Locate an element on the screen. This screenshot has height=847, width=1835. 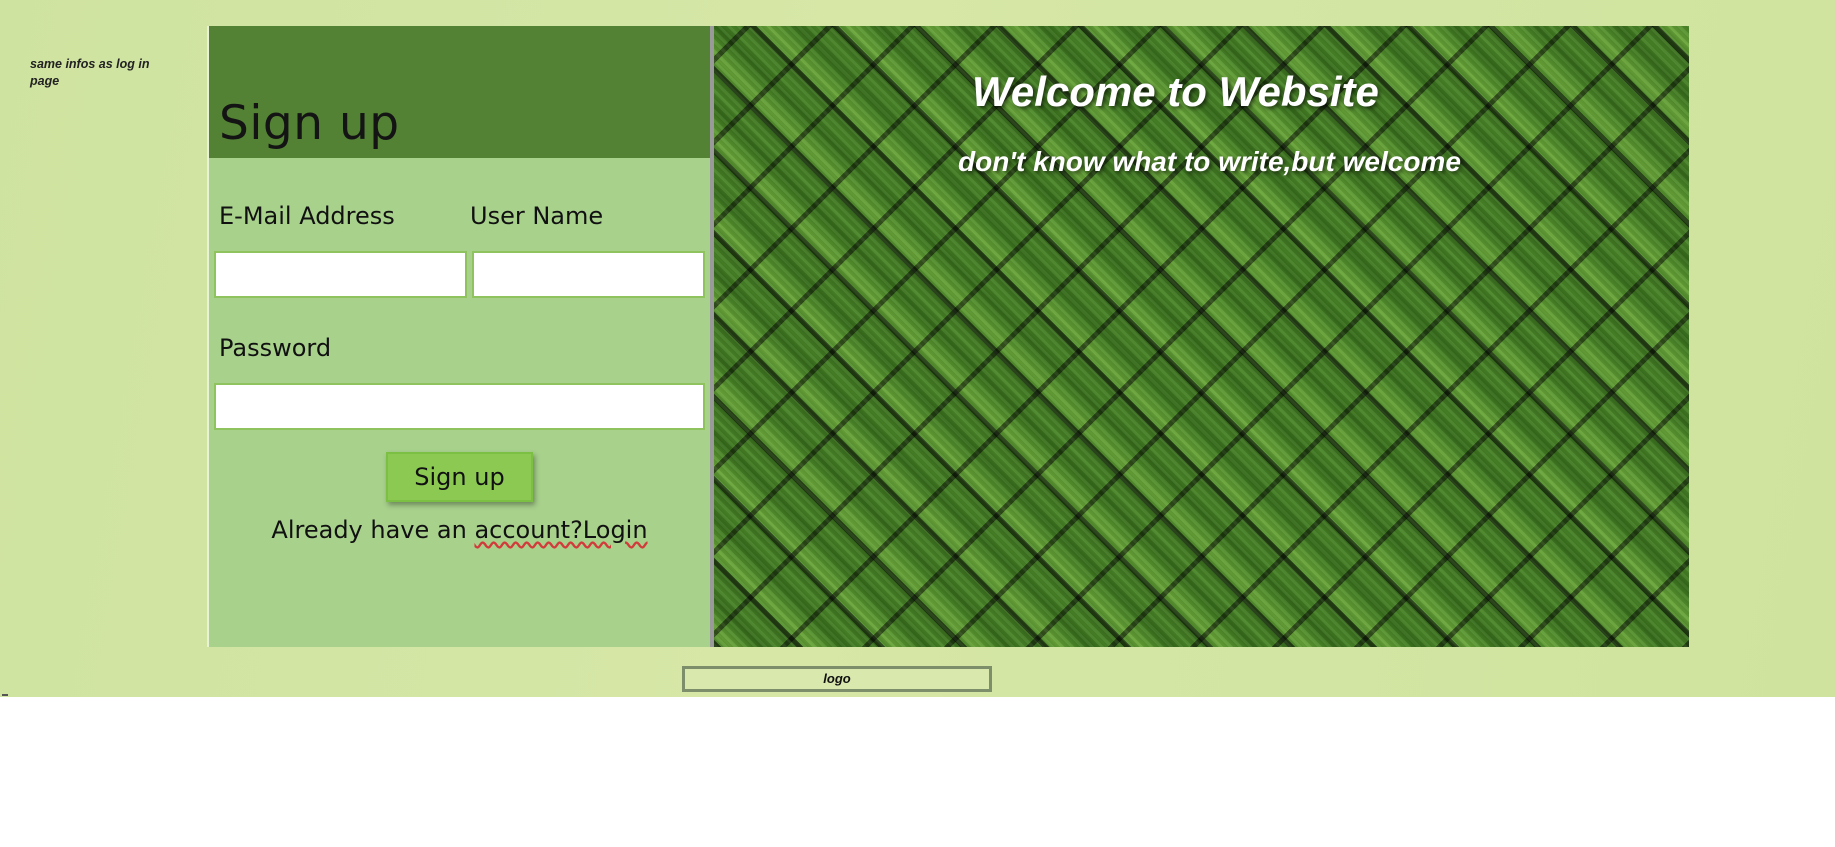
email-label: E-Mail Address is located at coordinates (307, 216).